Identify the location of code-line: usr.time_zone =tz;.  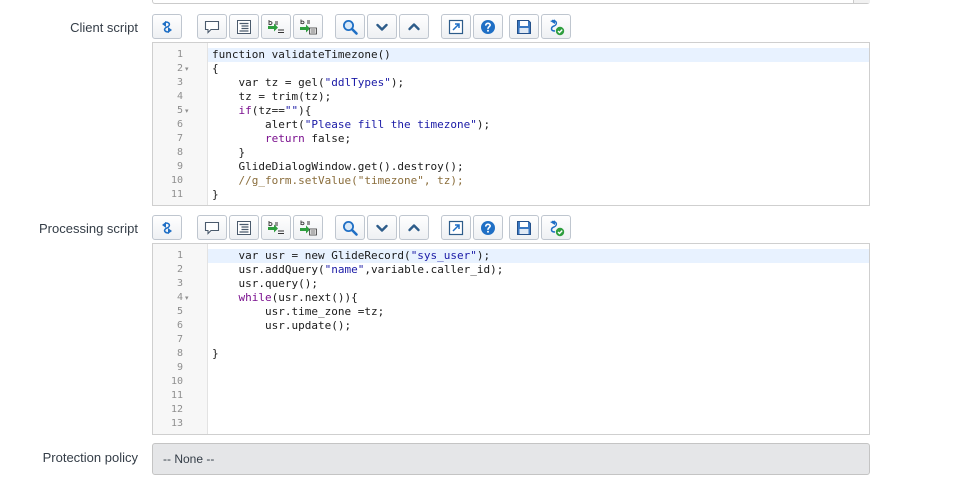
(298, 312).